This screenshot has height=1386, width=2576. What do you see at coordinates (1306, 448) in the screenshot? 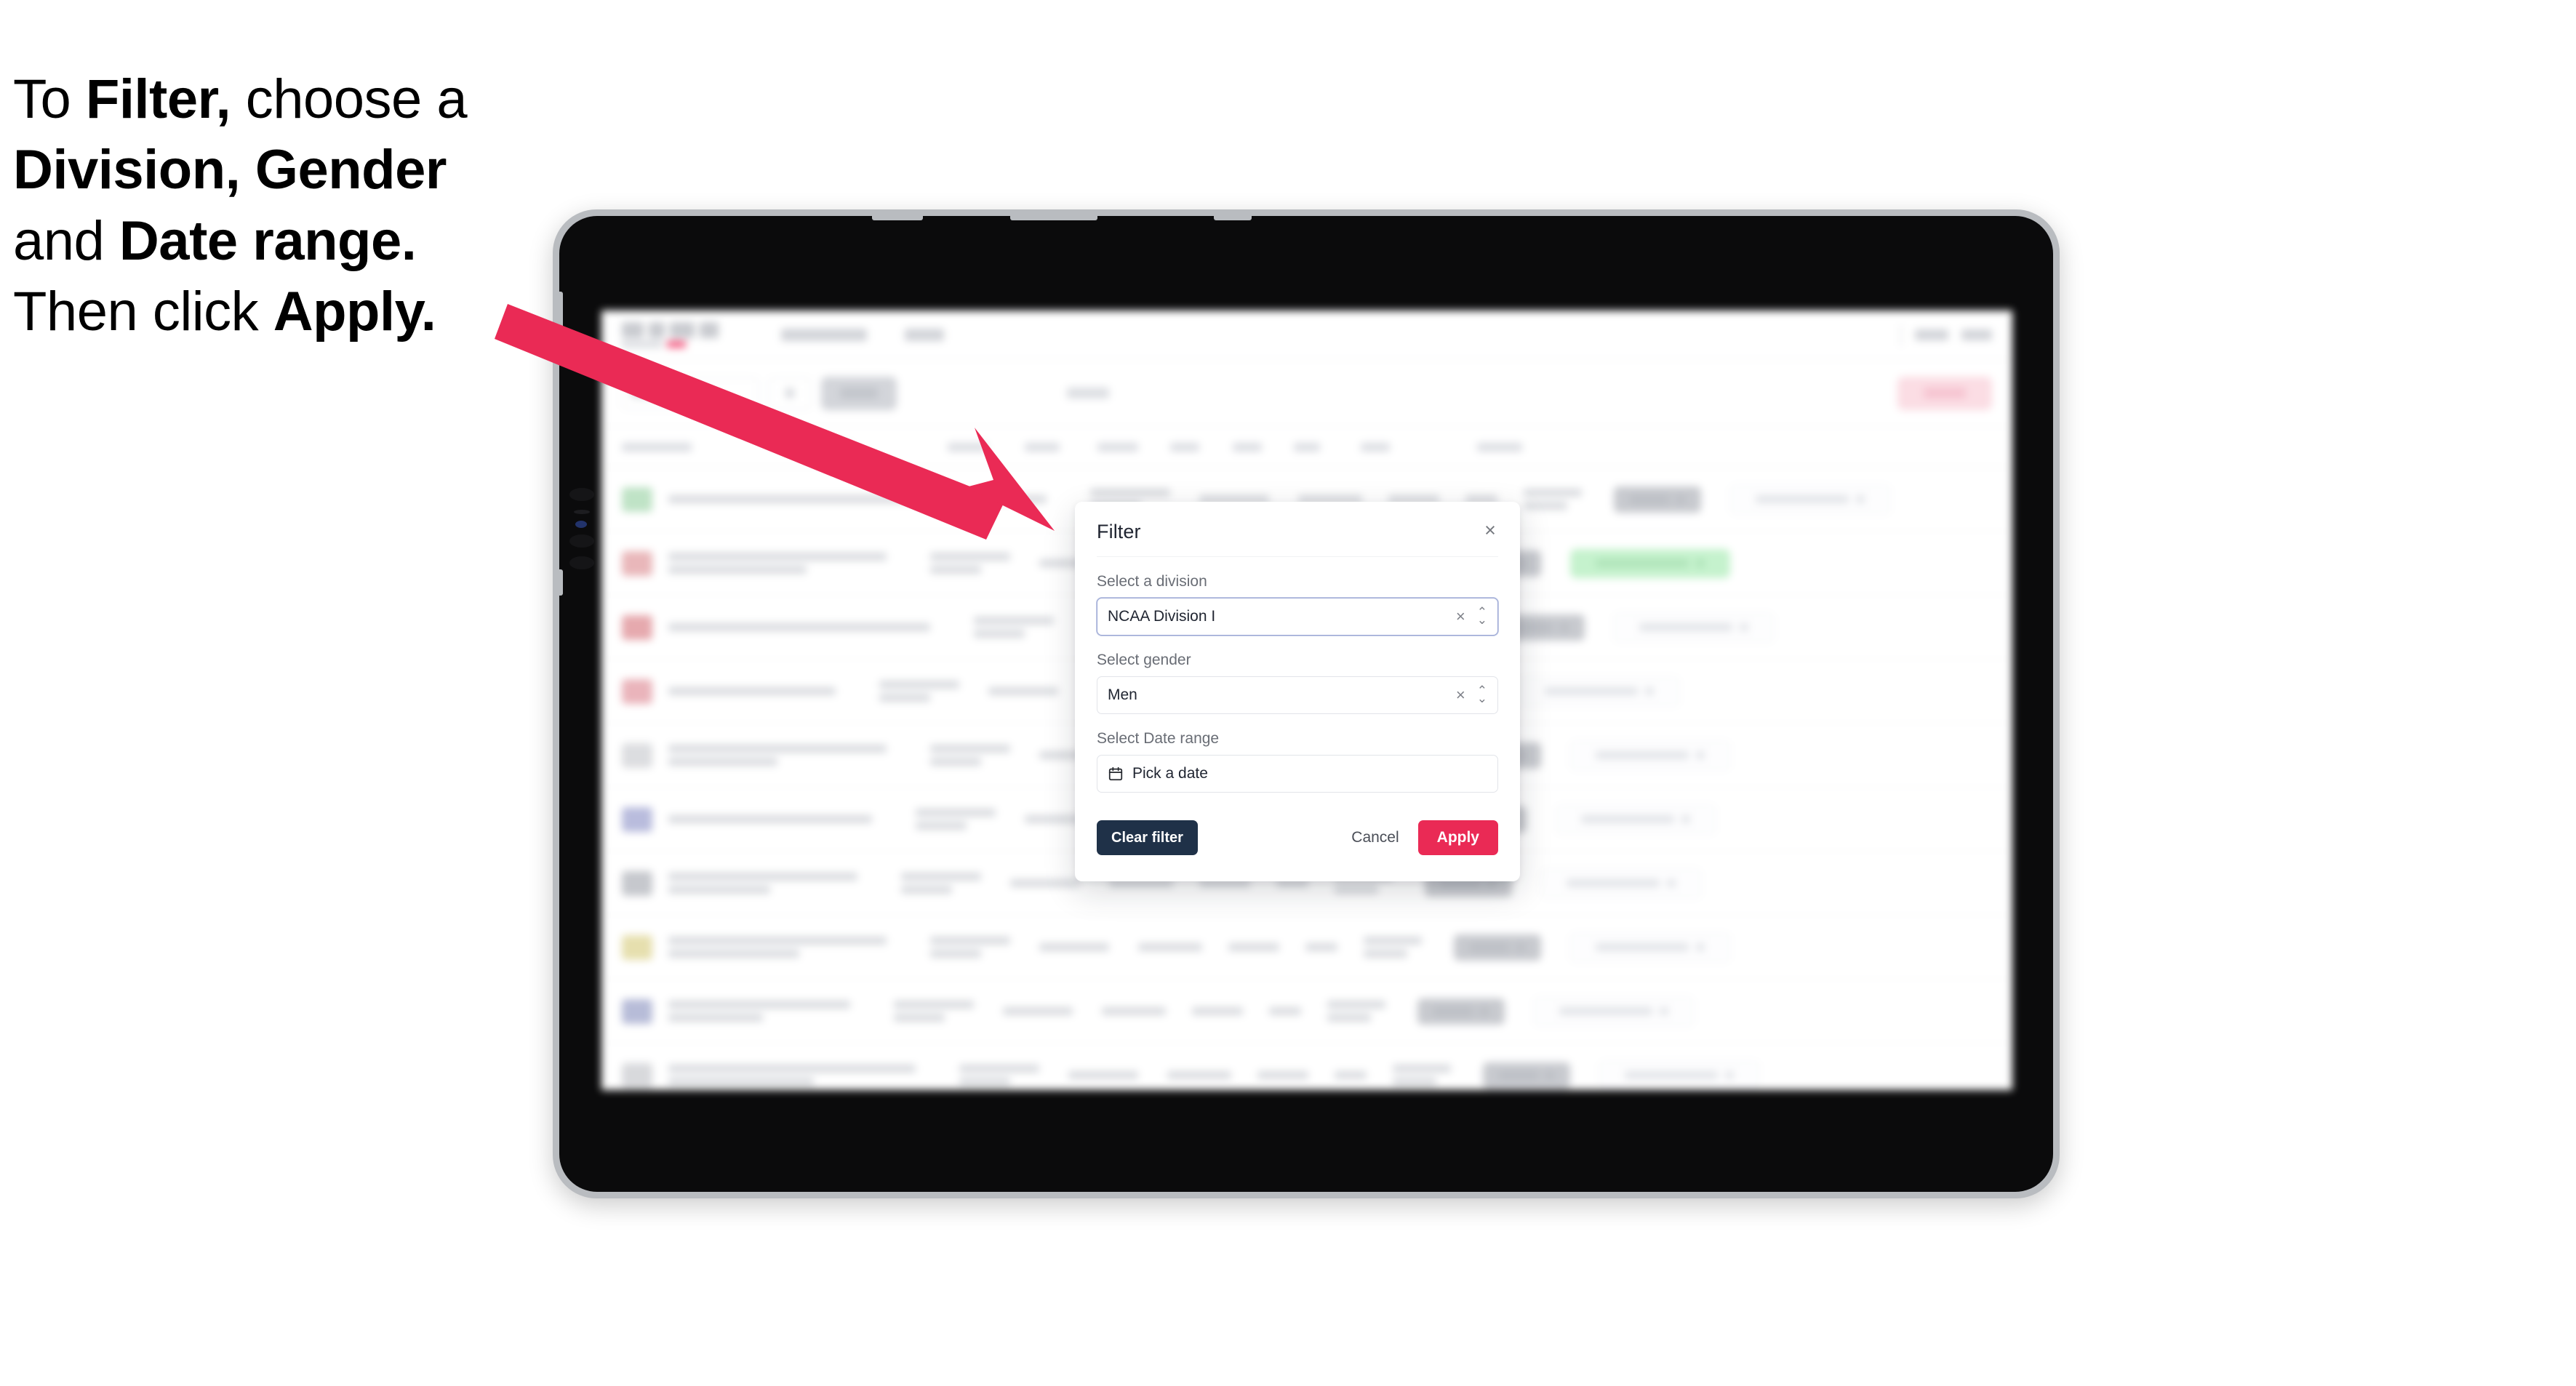
I see `table-header` at bounding box center [1306, 448].